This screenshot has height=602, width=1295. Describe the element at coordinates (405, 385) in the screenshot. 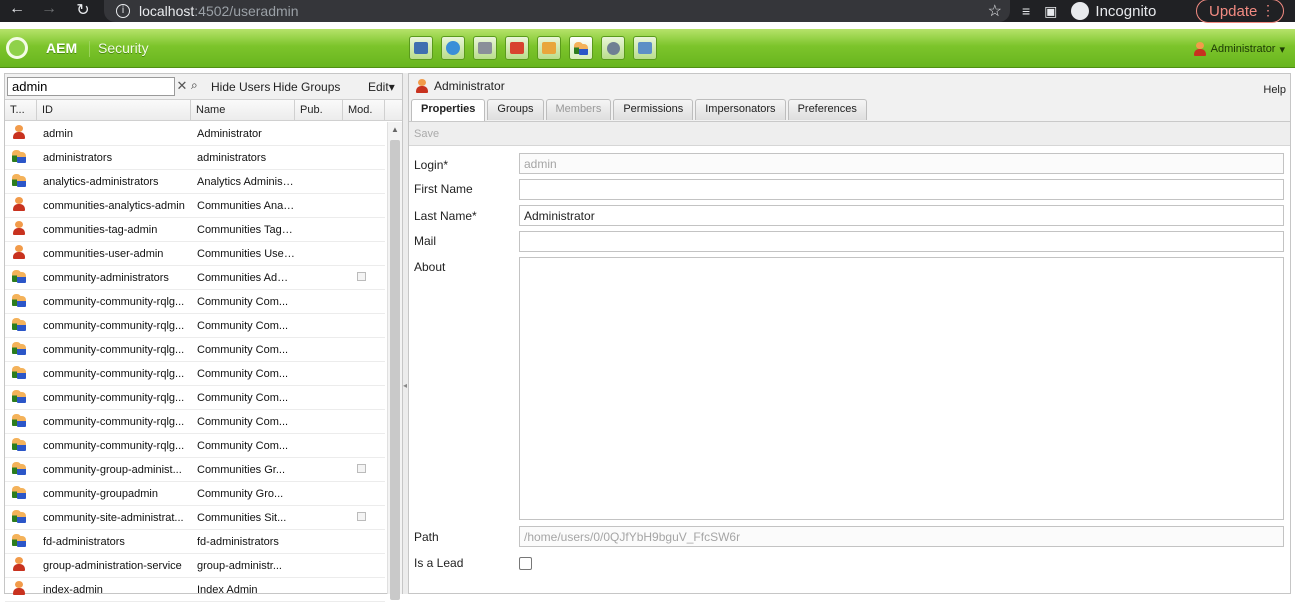

I see `collapse-arrow-icon: ◂` at that location.